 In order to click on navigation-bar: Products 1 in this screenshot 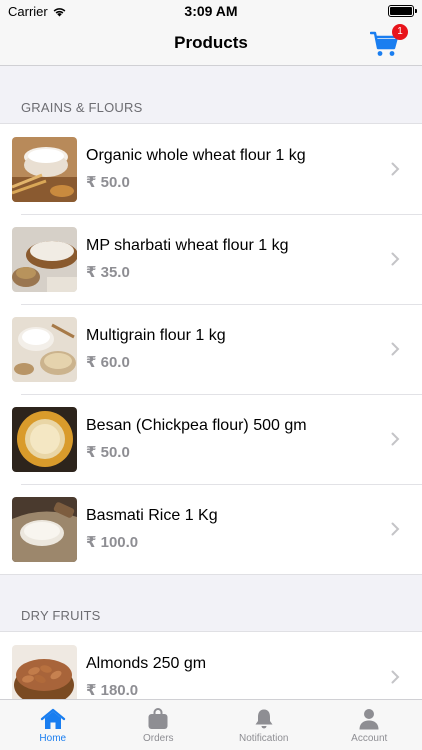, I will do `click(211, 44)`.